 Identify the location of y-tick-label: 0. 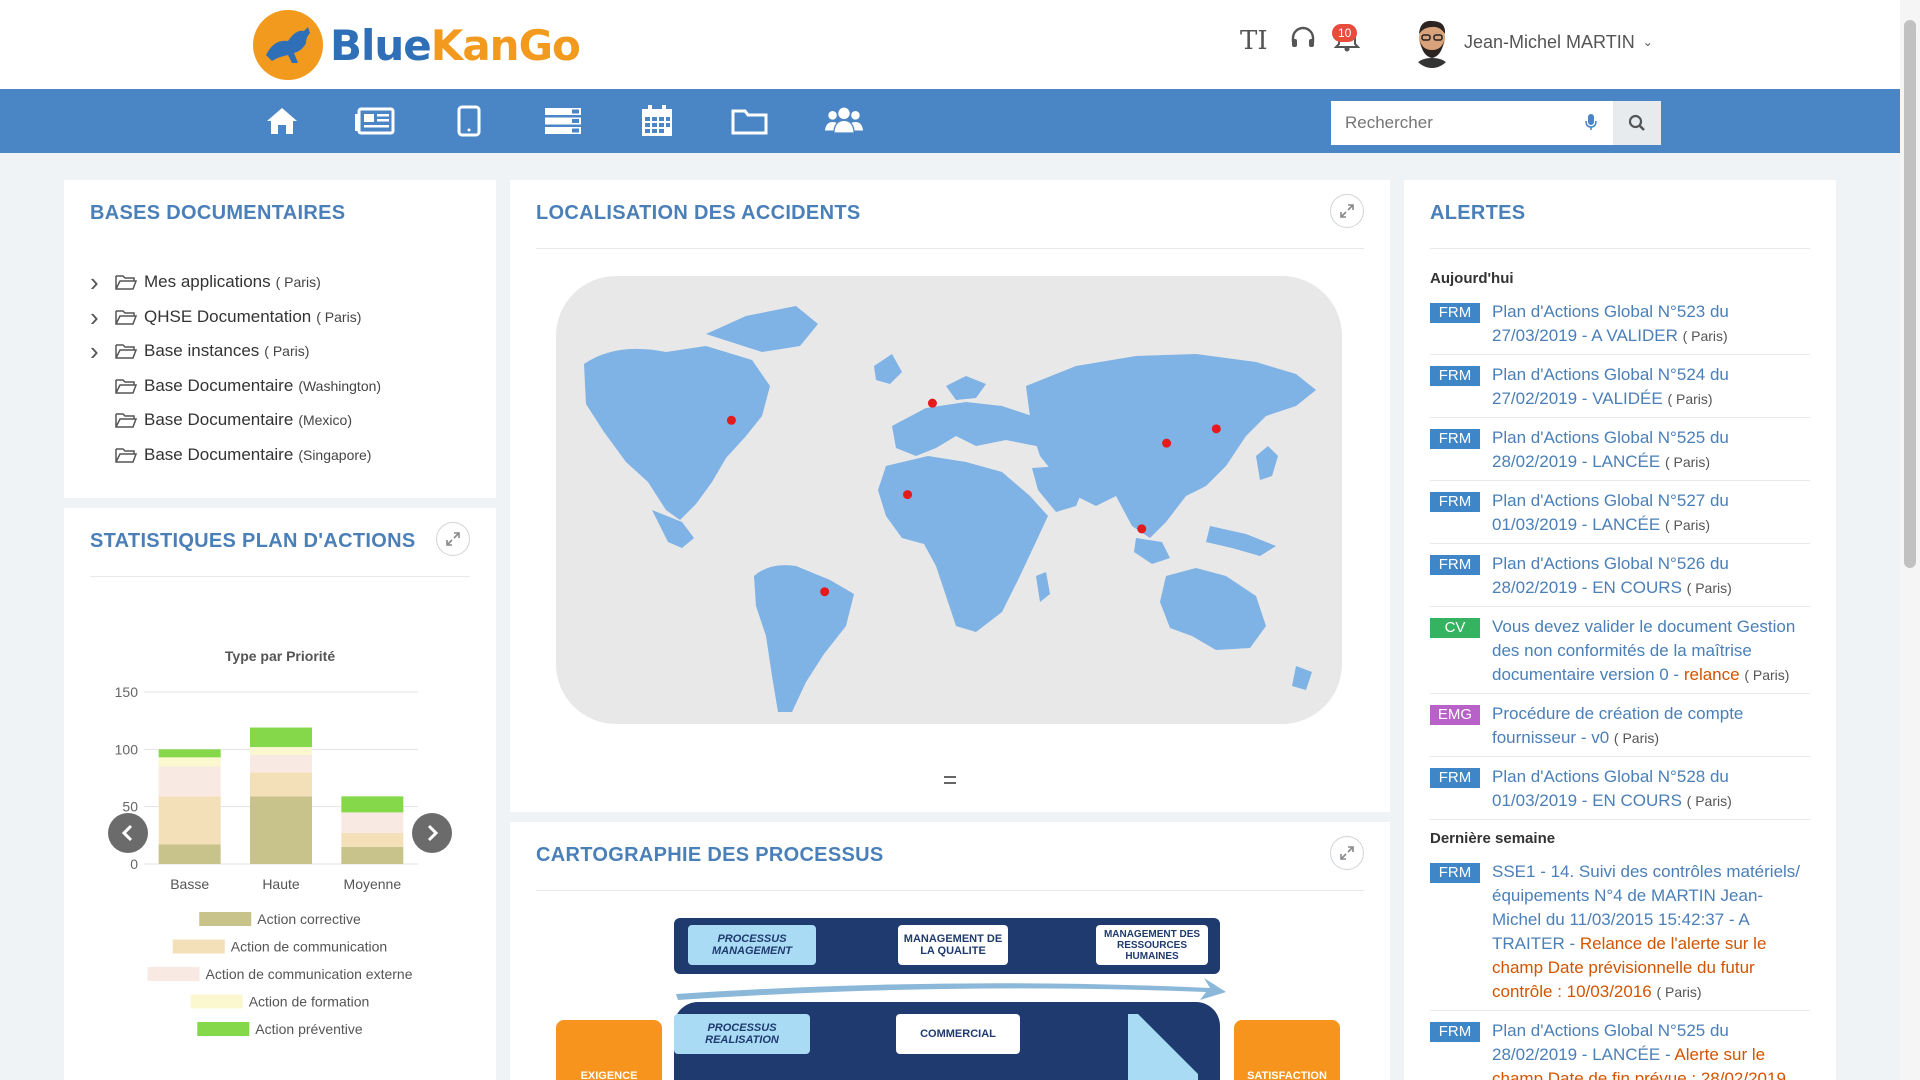
(134, 864).